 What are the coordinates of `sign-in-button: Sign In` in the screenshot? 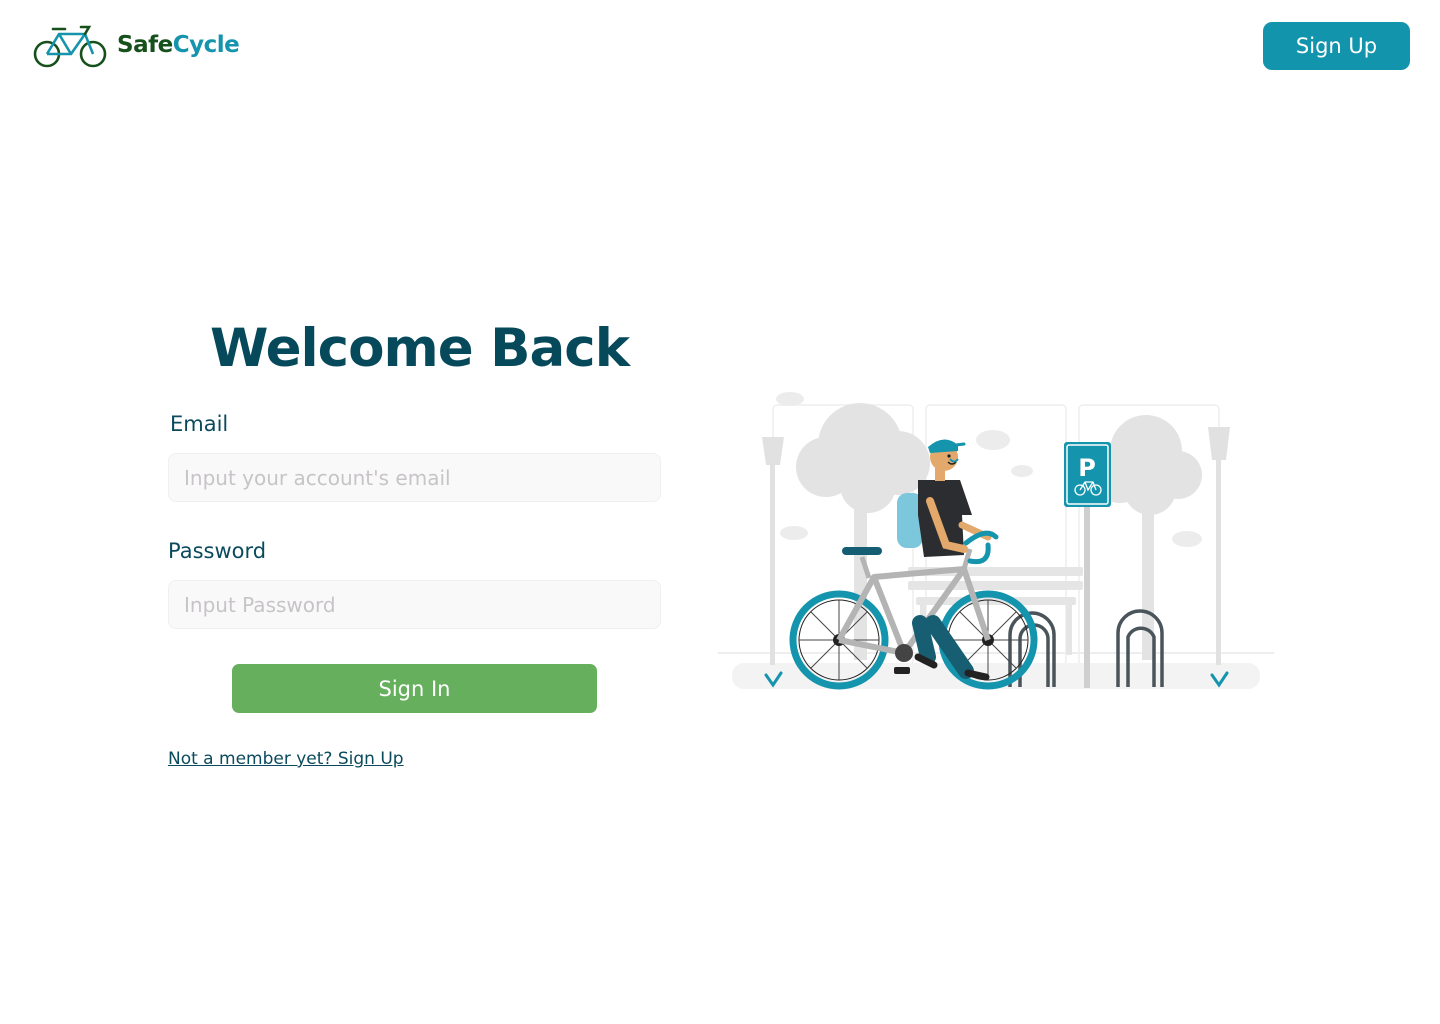 It's located at (414, 688).